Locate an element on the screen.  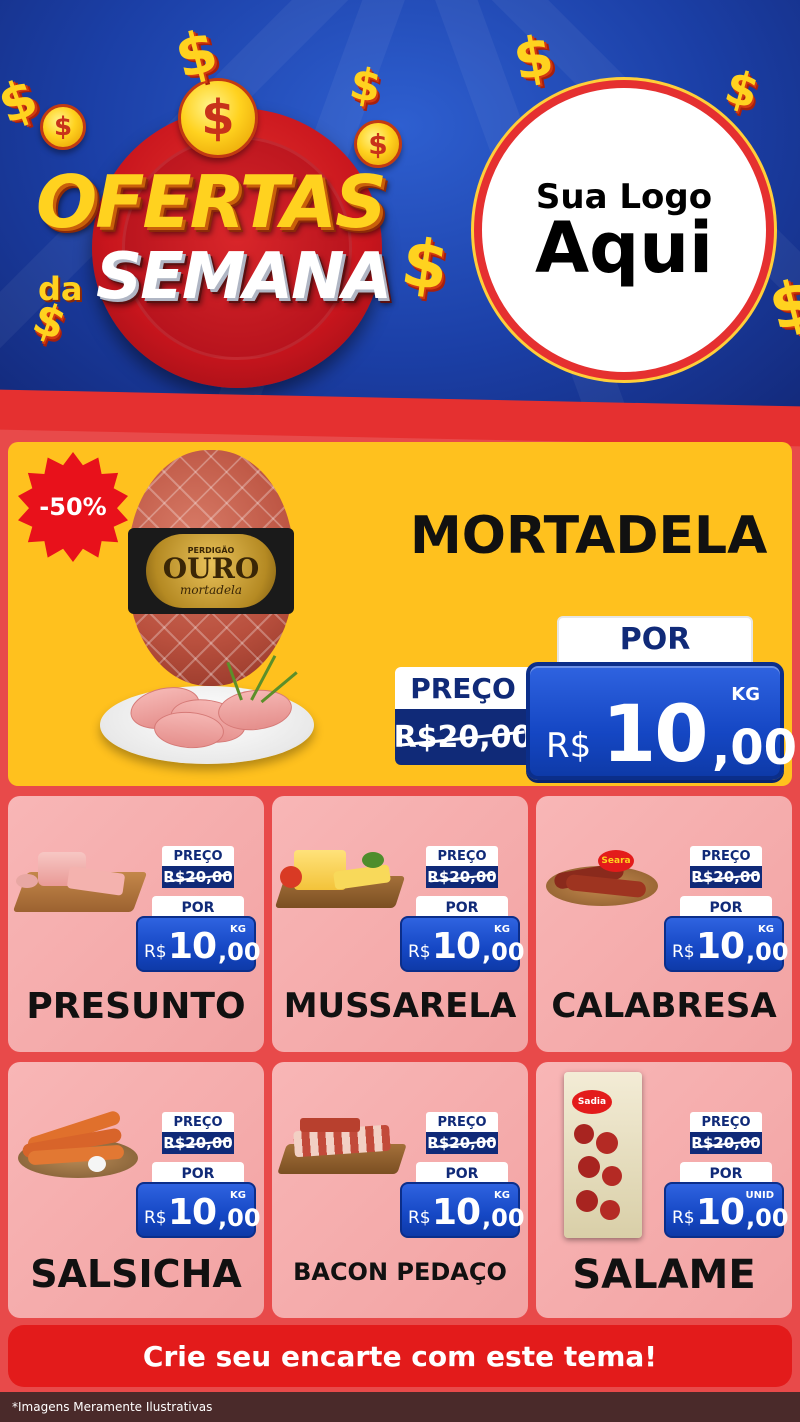
cta-banner: Crie seu encarte com este tema! is located at coordinates (400, 1356).